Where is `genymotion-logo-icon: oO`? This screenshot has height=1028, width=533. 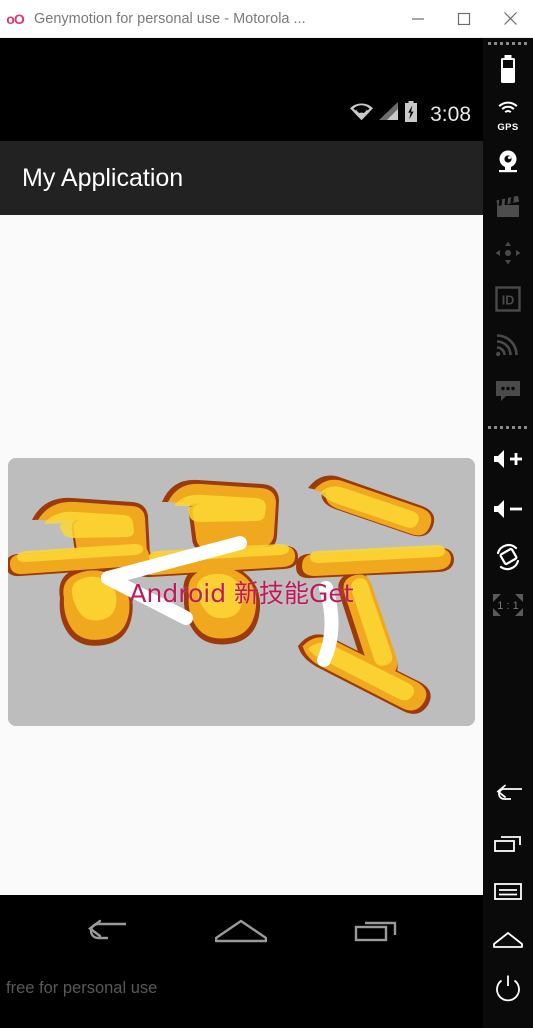
genymotion-logo-icon: oO is located at coordinates (15, 18).